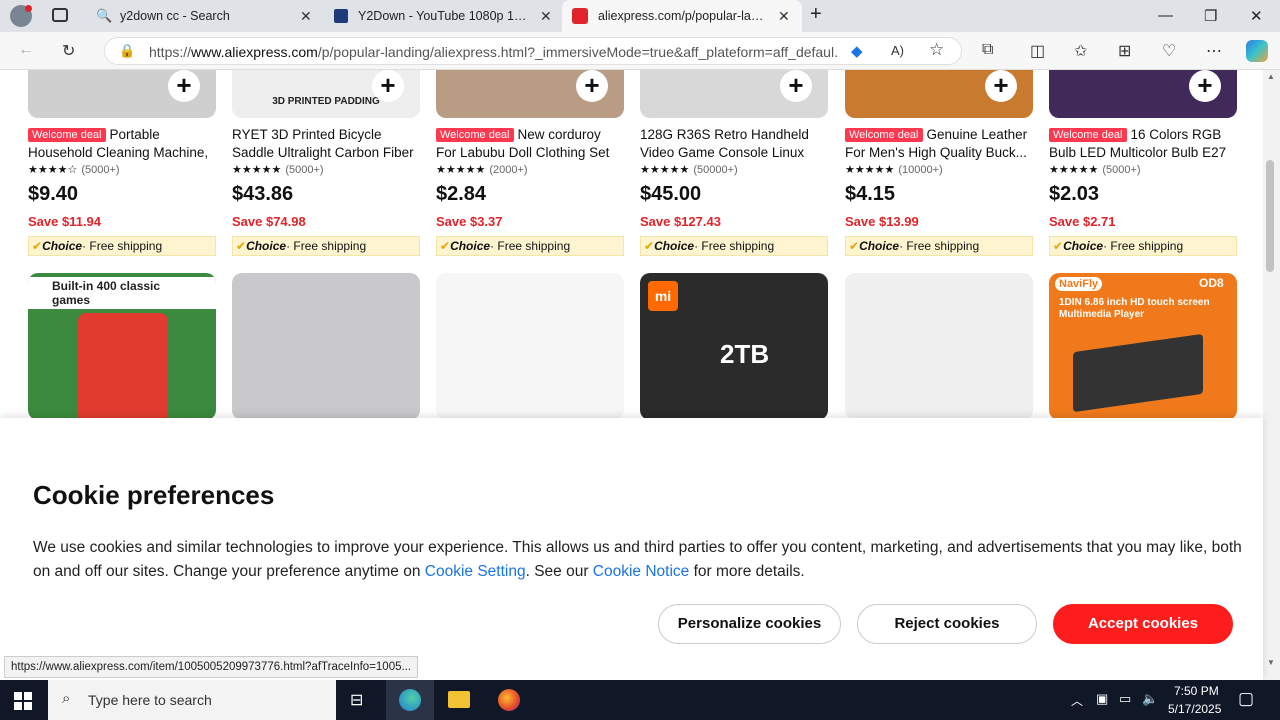 This screenshot has width=1280, height=720. Describe the element at coordinates (920, 170) in the screenshot. I see `rating-count: (10000+)` at that location.